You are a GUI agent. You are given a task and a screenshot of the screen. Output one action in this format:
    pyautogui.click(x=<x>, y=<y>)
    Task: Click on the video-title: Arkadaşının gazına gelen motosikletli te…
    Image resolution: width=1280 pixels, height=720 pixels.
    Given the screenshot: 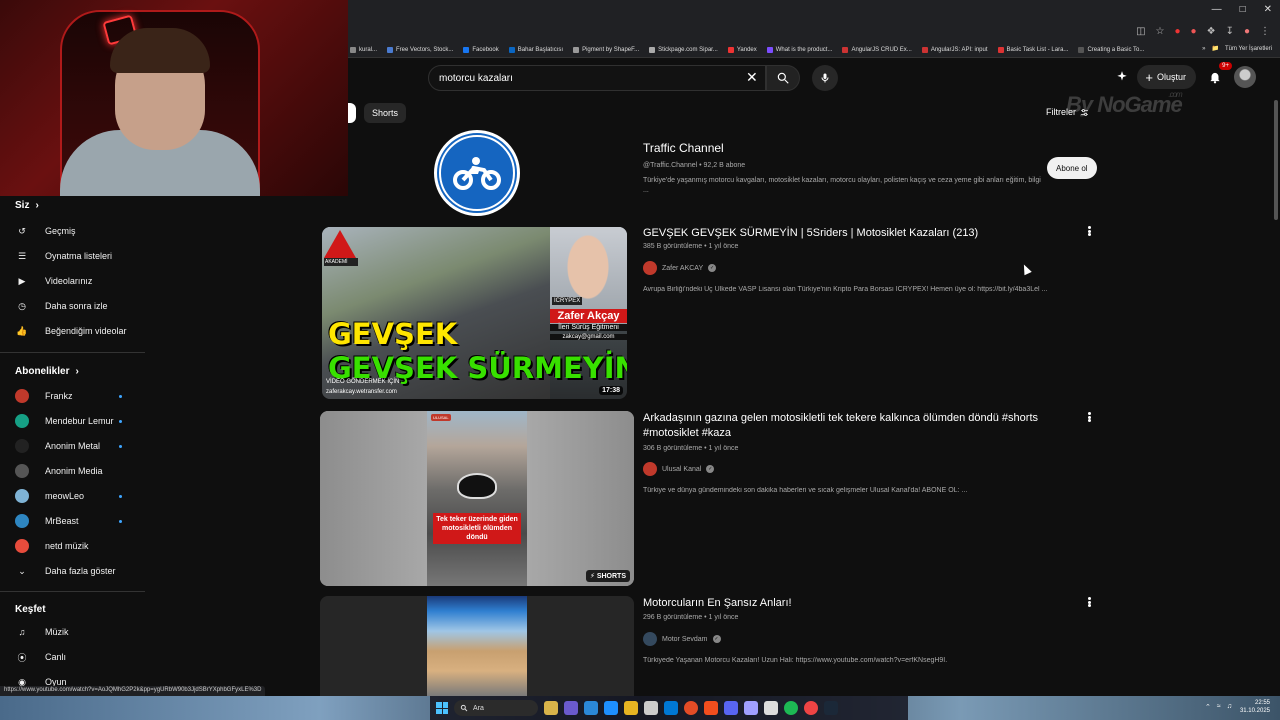 What is the action you would take?
    pyautogui.click(x=853, y=426)
    